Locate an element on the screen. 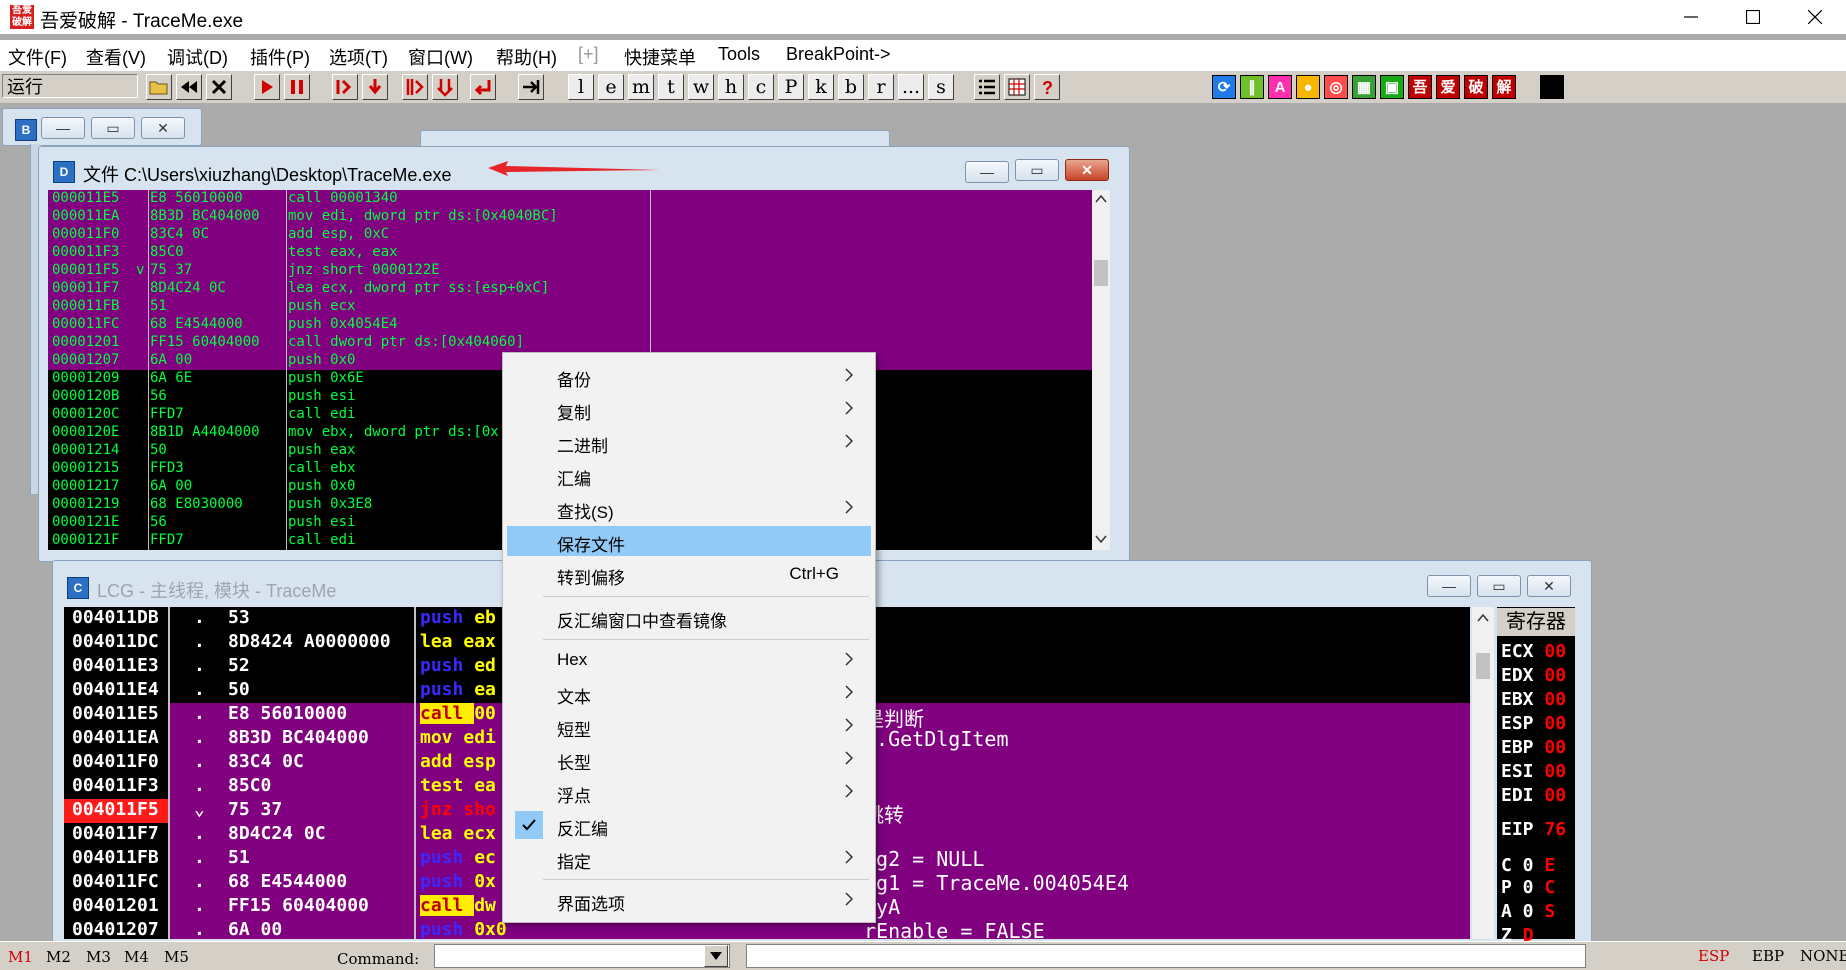  register-row: C 0 E is located at coordinates (1528, 865).